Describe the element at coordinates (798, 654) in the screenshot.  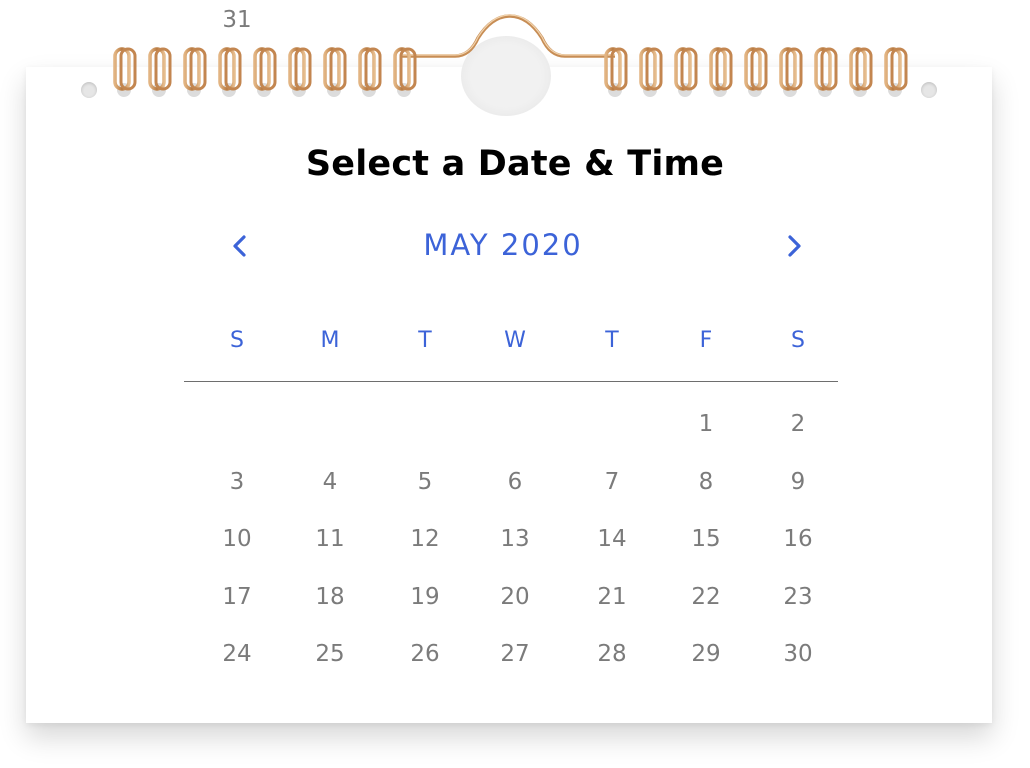
I see `day-cell: 30` at that location.